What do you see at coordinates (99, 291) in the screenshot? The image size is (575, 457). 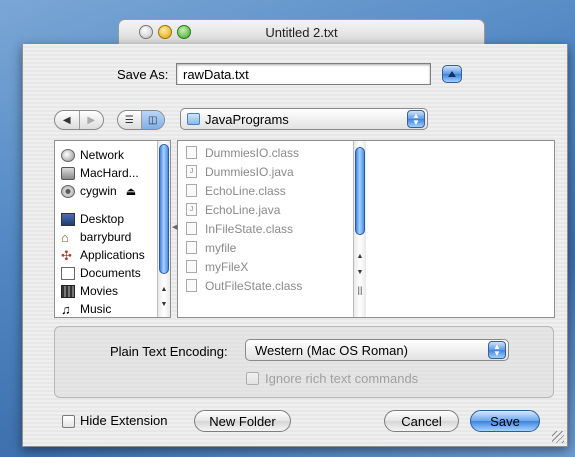 I see `sidebar-item-label: Movies` at bounding box center [99, 291].